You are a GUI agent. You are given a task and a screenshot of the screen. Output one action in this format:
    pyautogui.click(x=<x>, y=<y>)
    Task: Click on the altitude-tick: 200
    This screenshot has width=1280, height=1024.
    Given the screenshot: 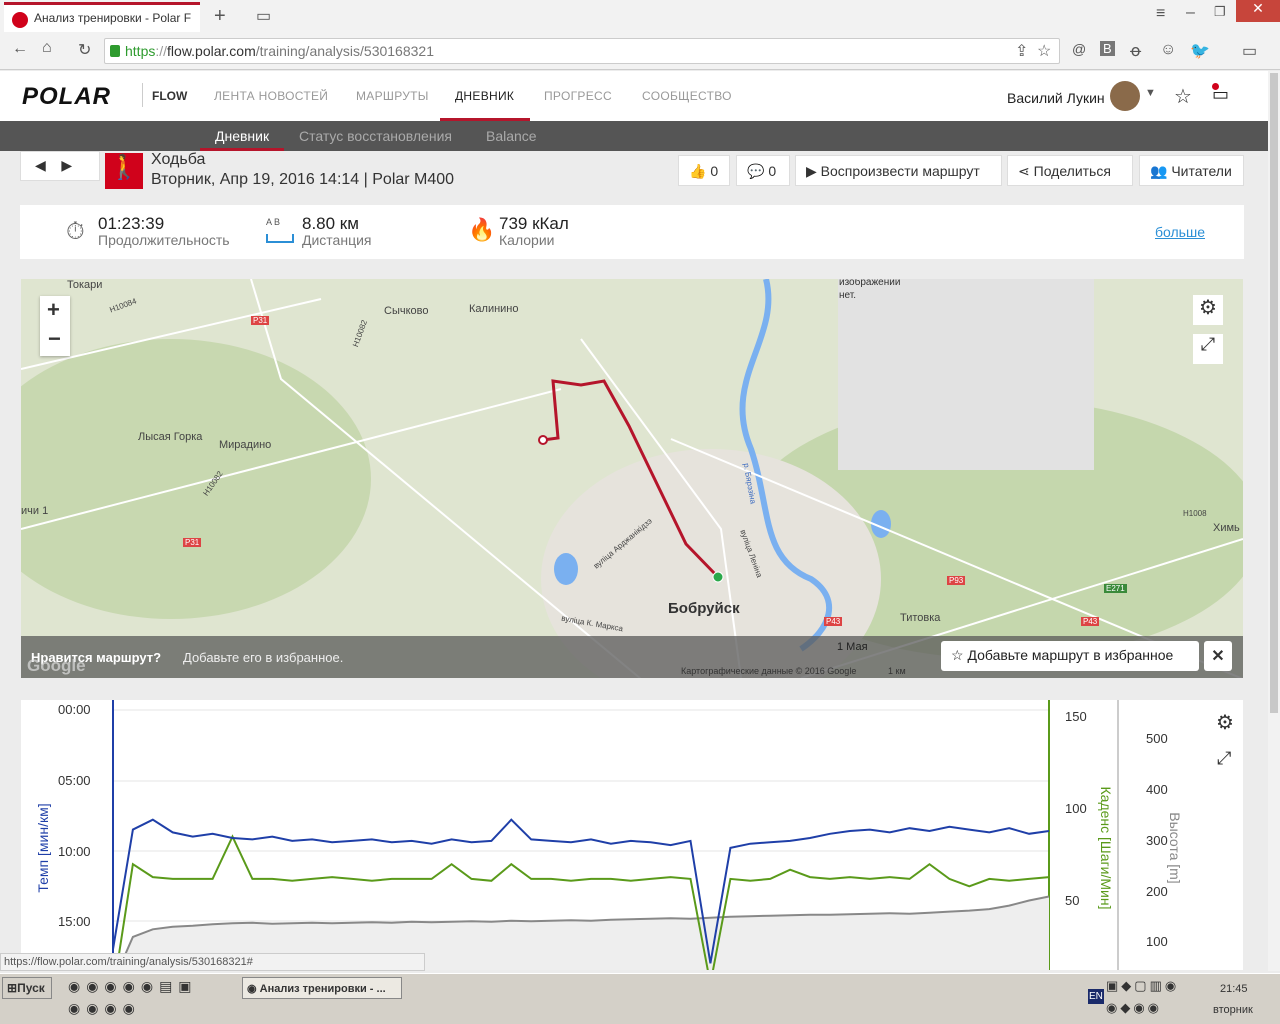 What is the action you would take?
    pyautogui.click(x=1157, y=891)
    